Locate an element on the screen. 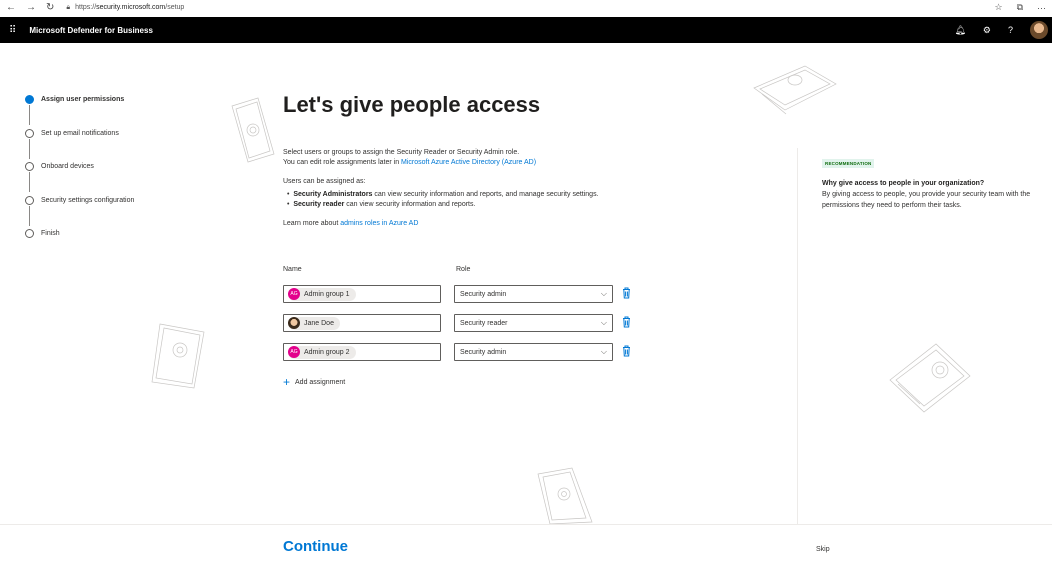  back-icon: ← is located at coordinates (11, 7).